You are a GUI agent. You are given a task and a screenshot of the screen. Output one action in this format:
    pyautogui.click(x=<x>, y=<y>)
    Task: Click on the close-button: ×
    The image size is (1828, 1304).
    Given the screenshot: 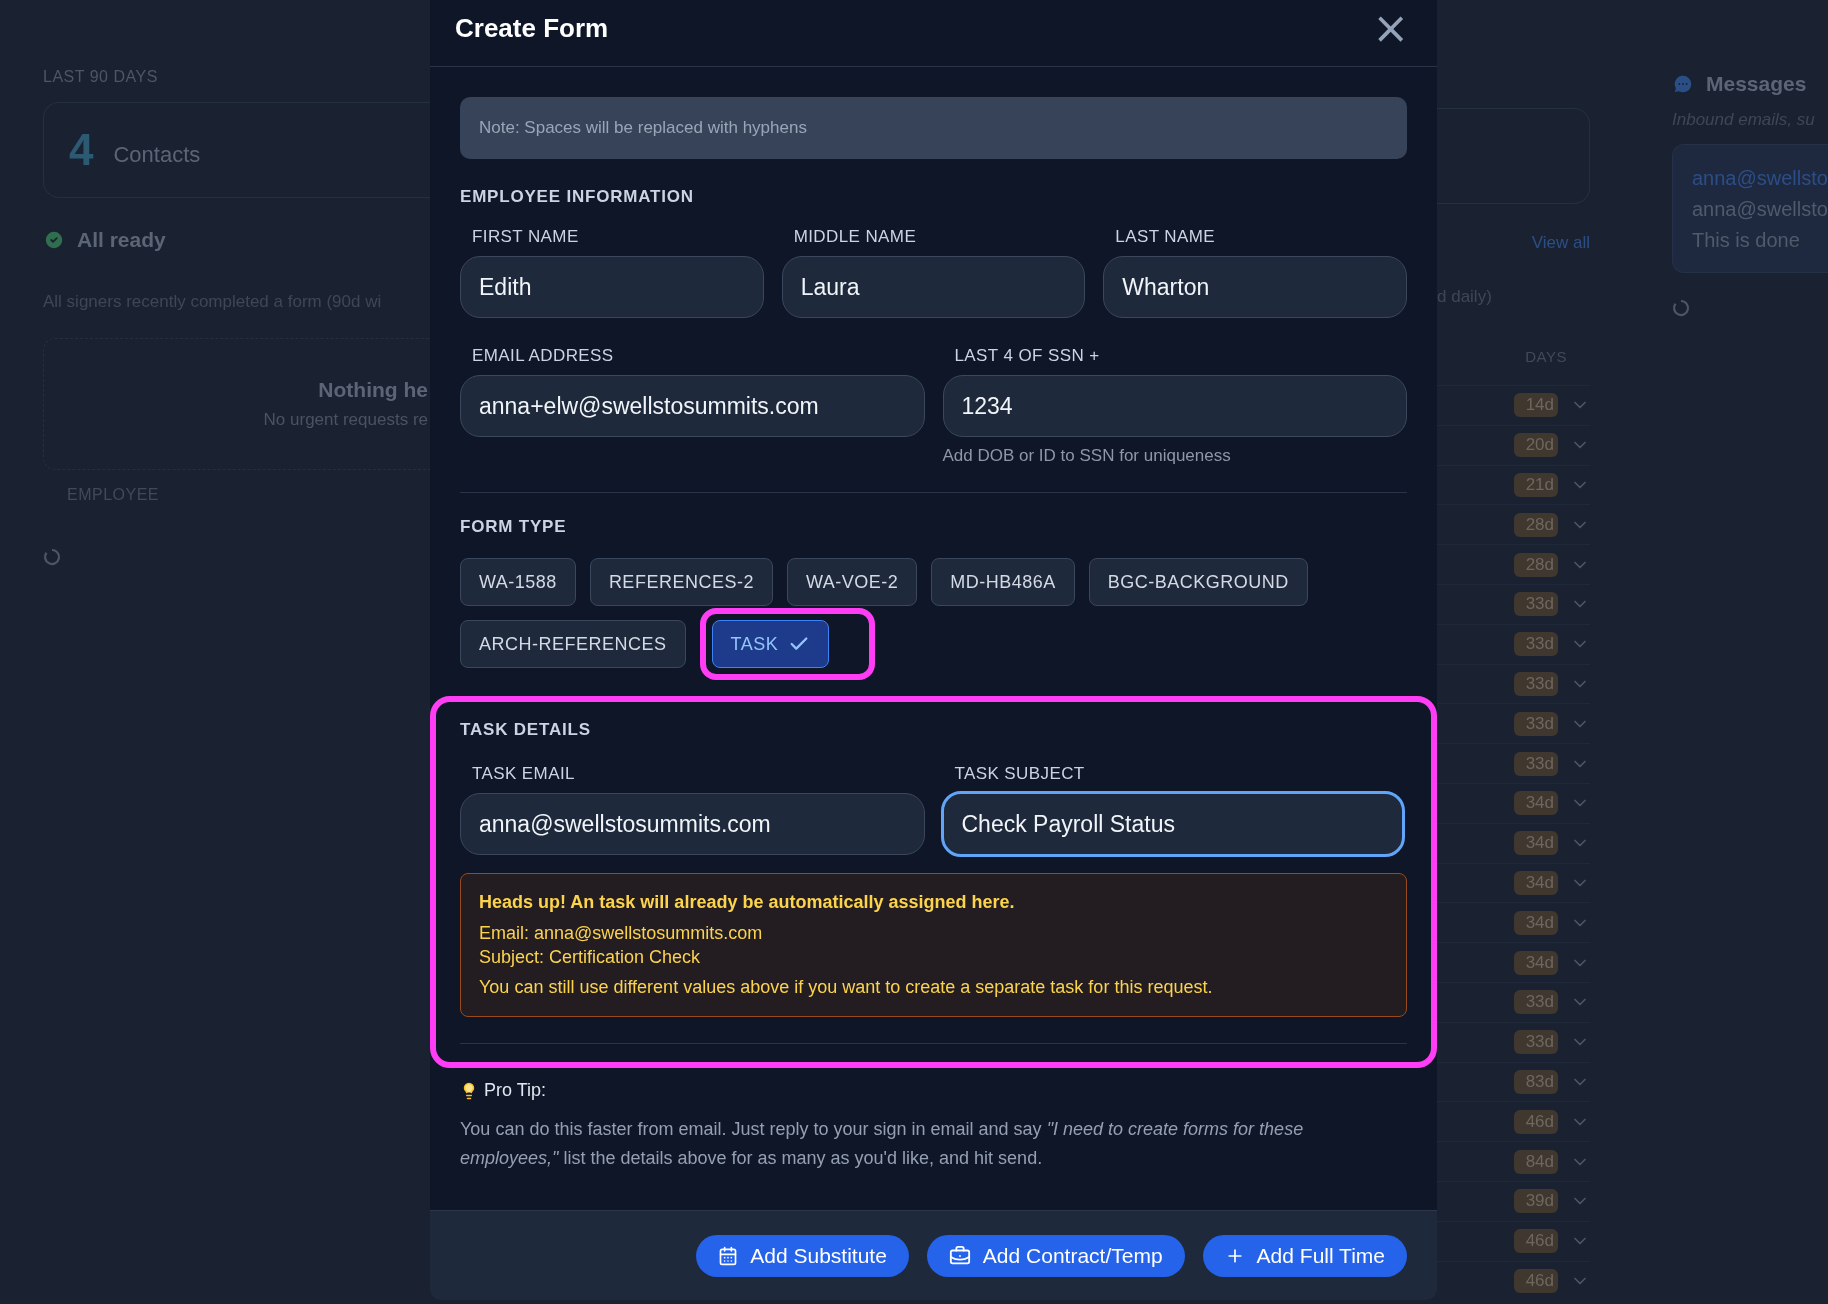 What is the action you would take?
    pyautogui.click(x=1390, y=28)
    